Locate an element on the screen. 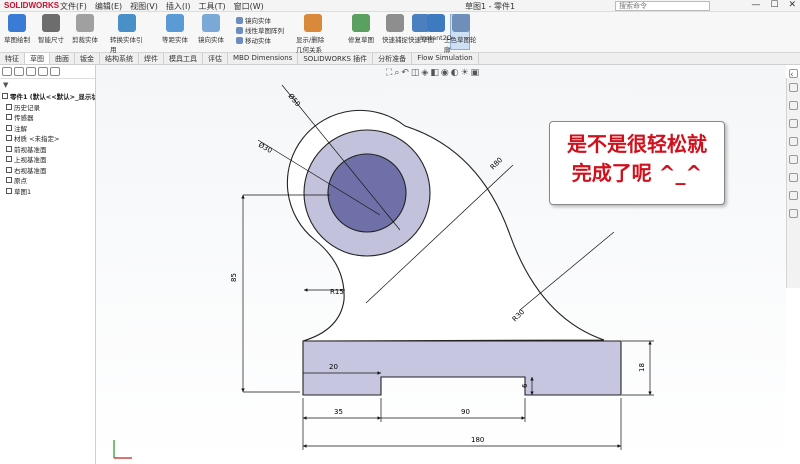  custom-properties-icon is located at coordinates (793, 177).